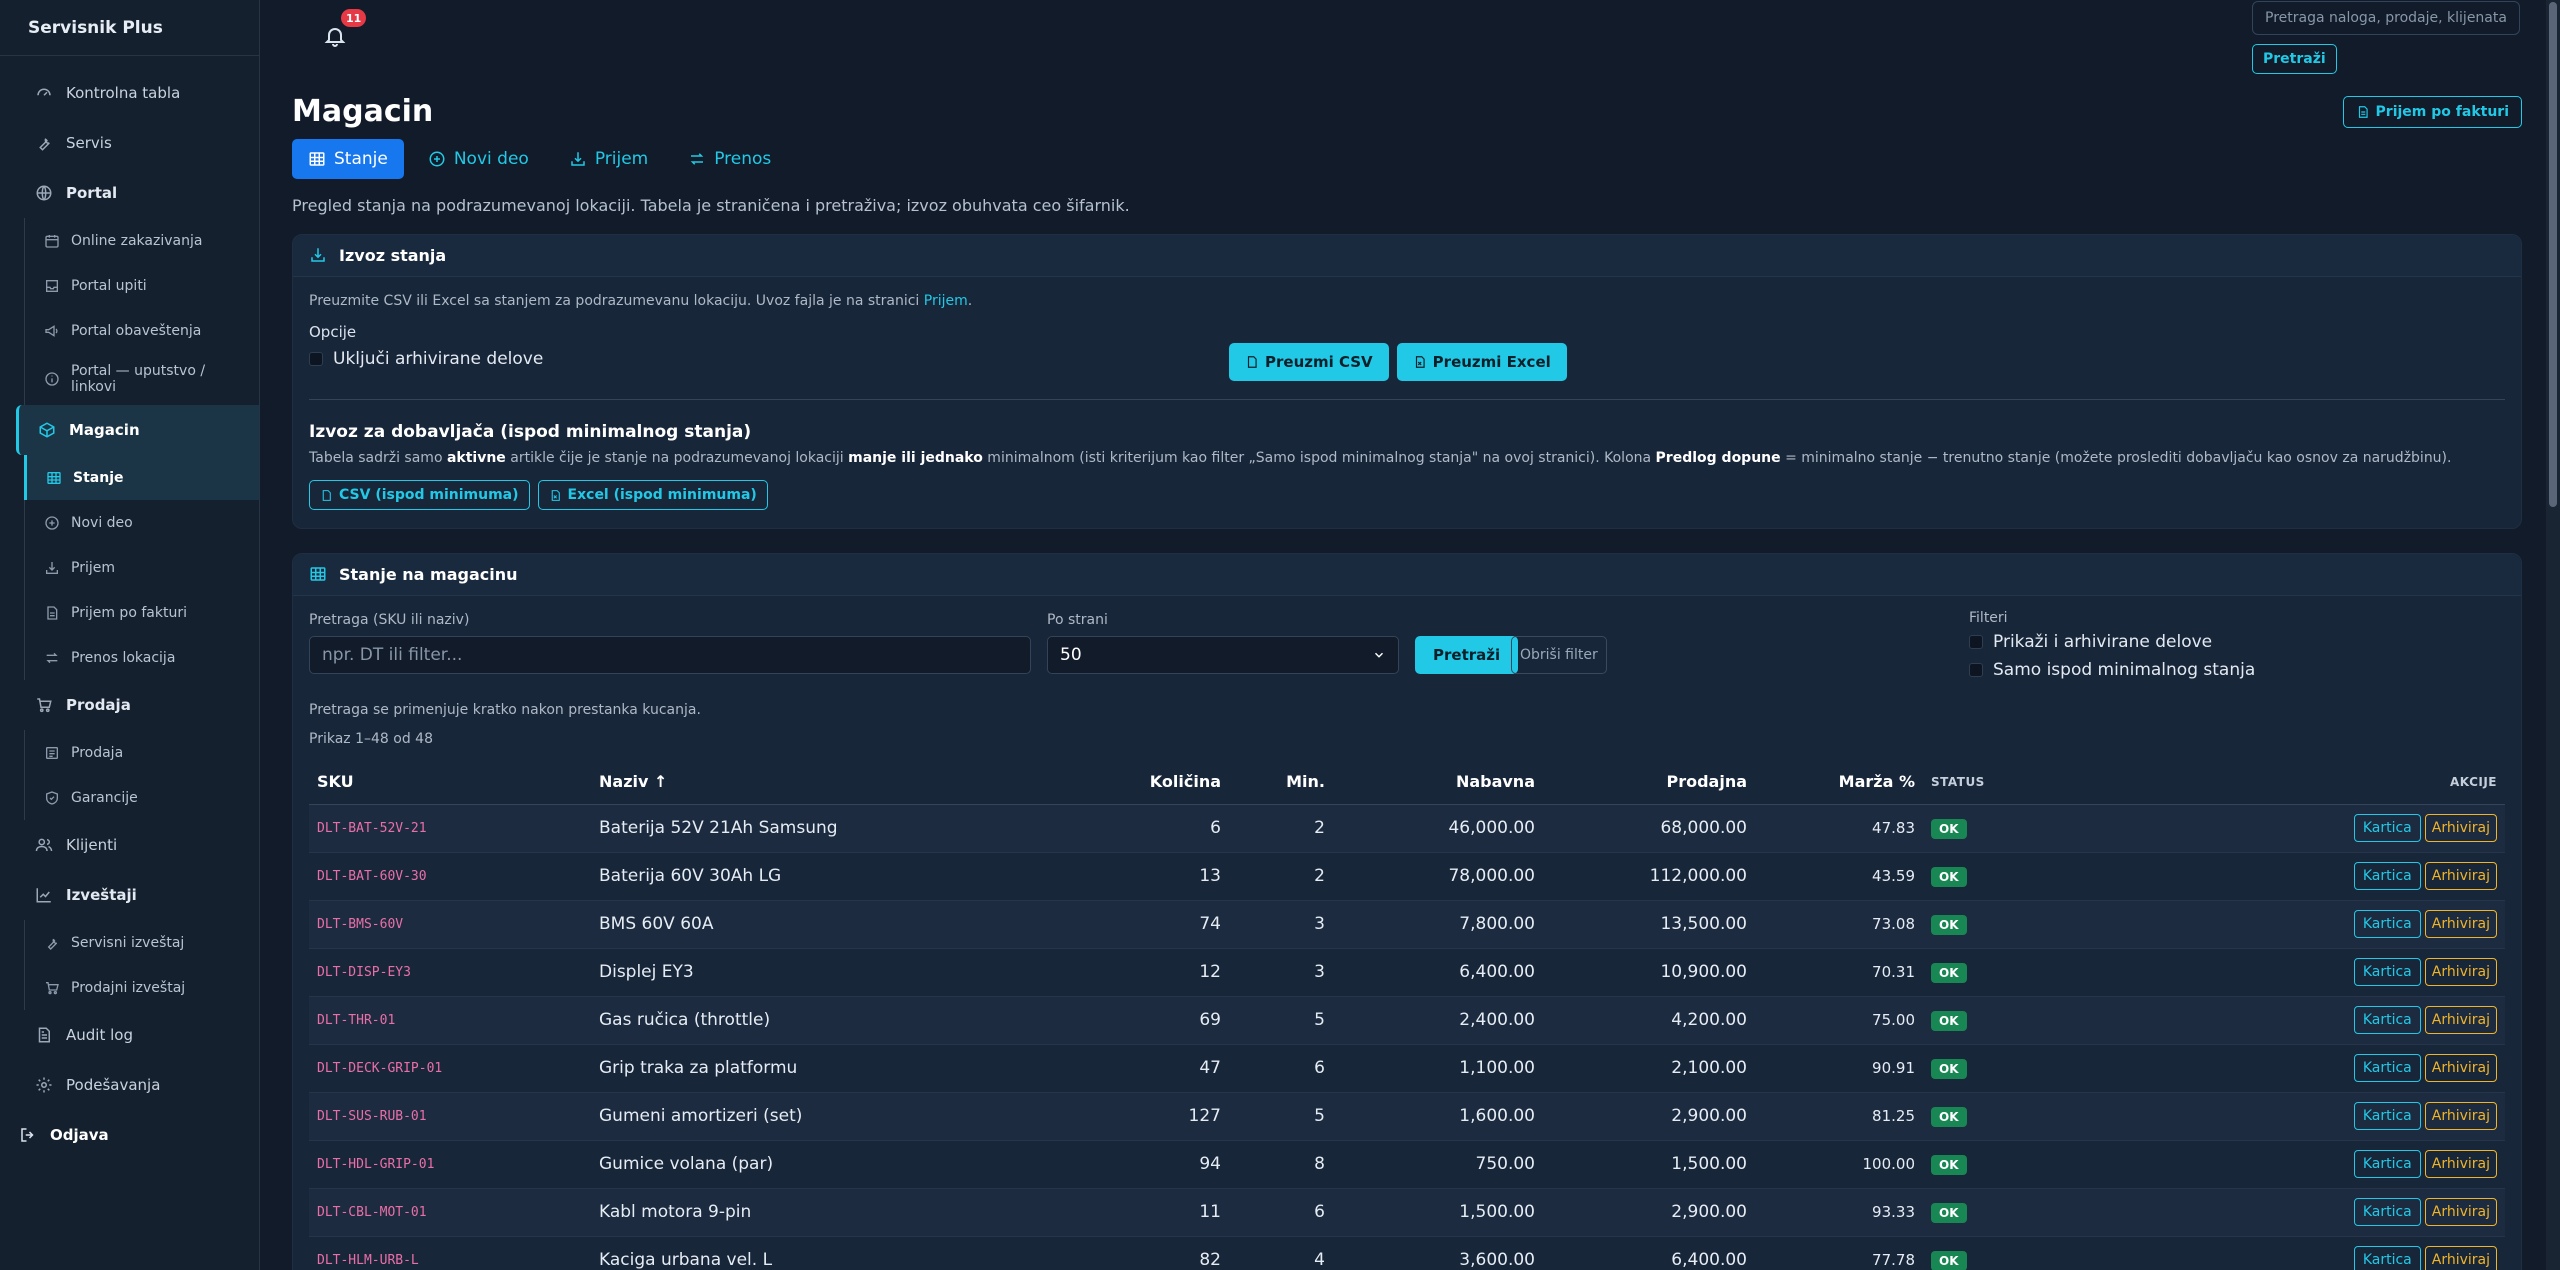 Image resolution: width=2560 pixels, height=1270 pixels. What do you see at coordinates (129, 193) in the screenshot?
I see `sidebar-group-portal: Portal` at bounding box center [129, 193].